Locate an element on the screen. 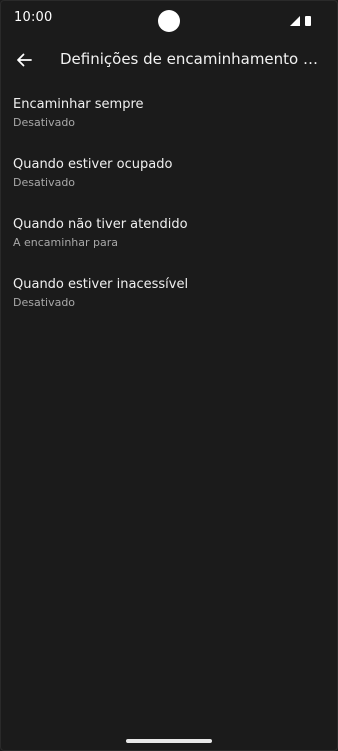  back-button is located at coordinates (24, 60).